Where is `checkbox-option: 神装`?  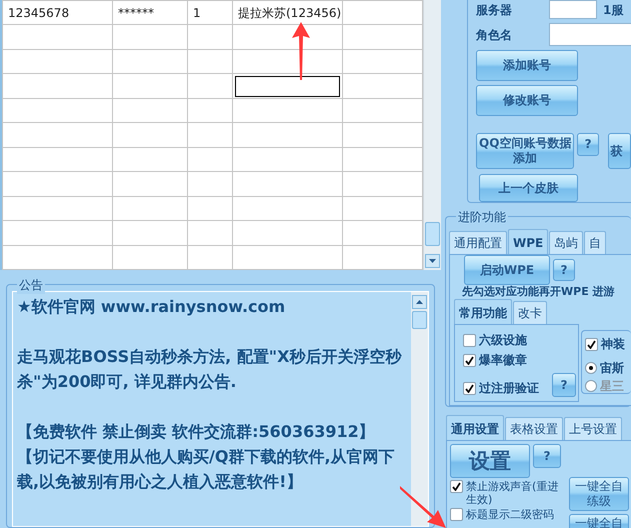
checkbox-option: 神装 is located at coordinates (605, 344).